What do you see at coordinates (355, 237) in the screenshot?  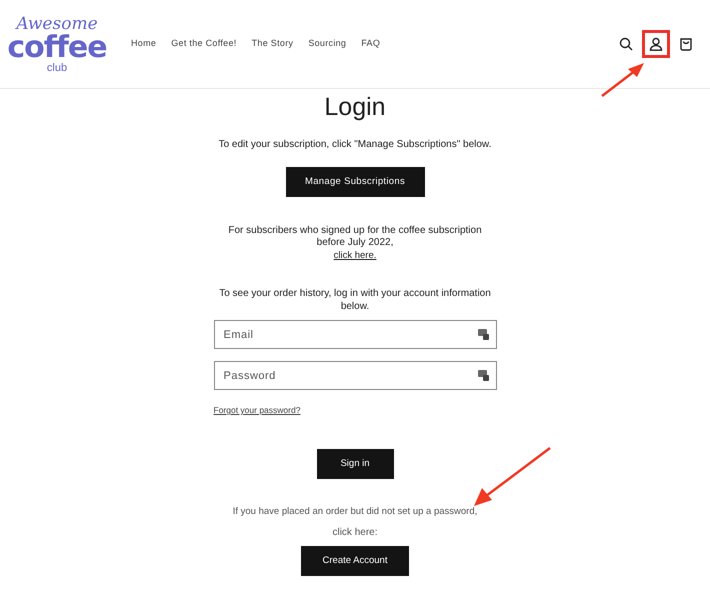 I see `legacy-text: For subscribers who signed up for the coffee subscription before July 2022,` at bounding box center [355, 237].